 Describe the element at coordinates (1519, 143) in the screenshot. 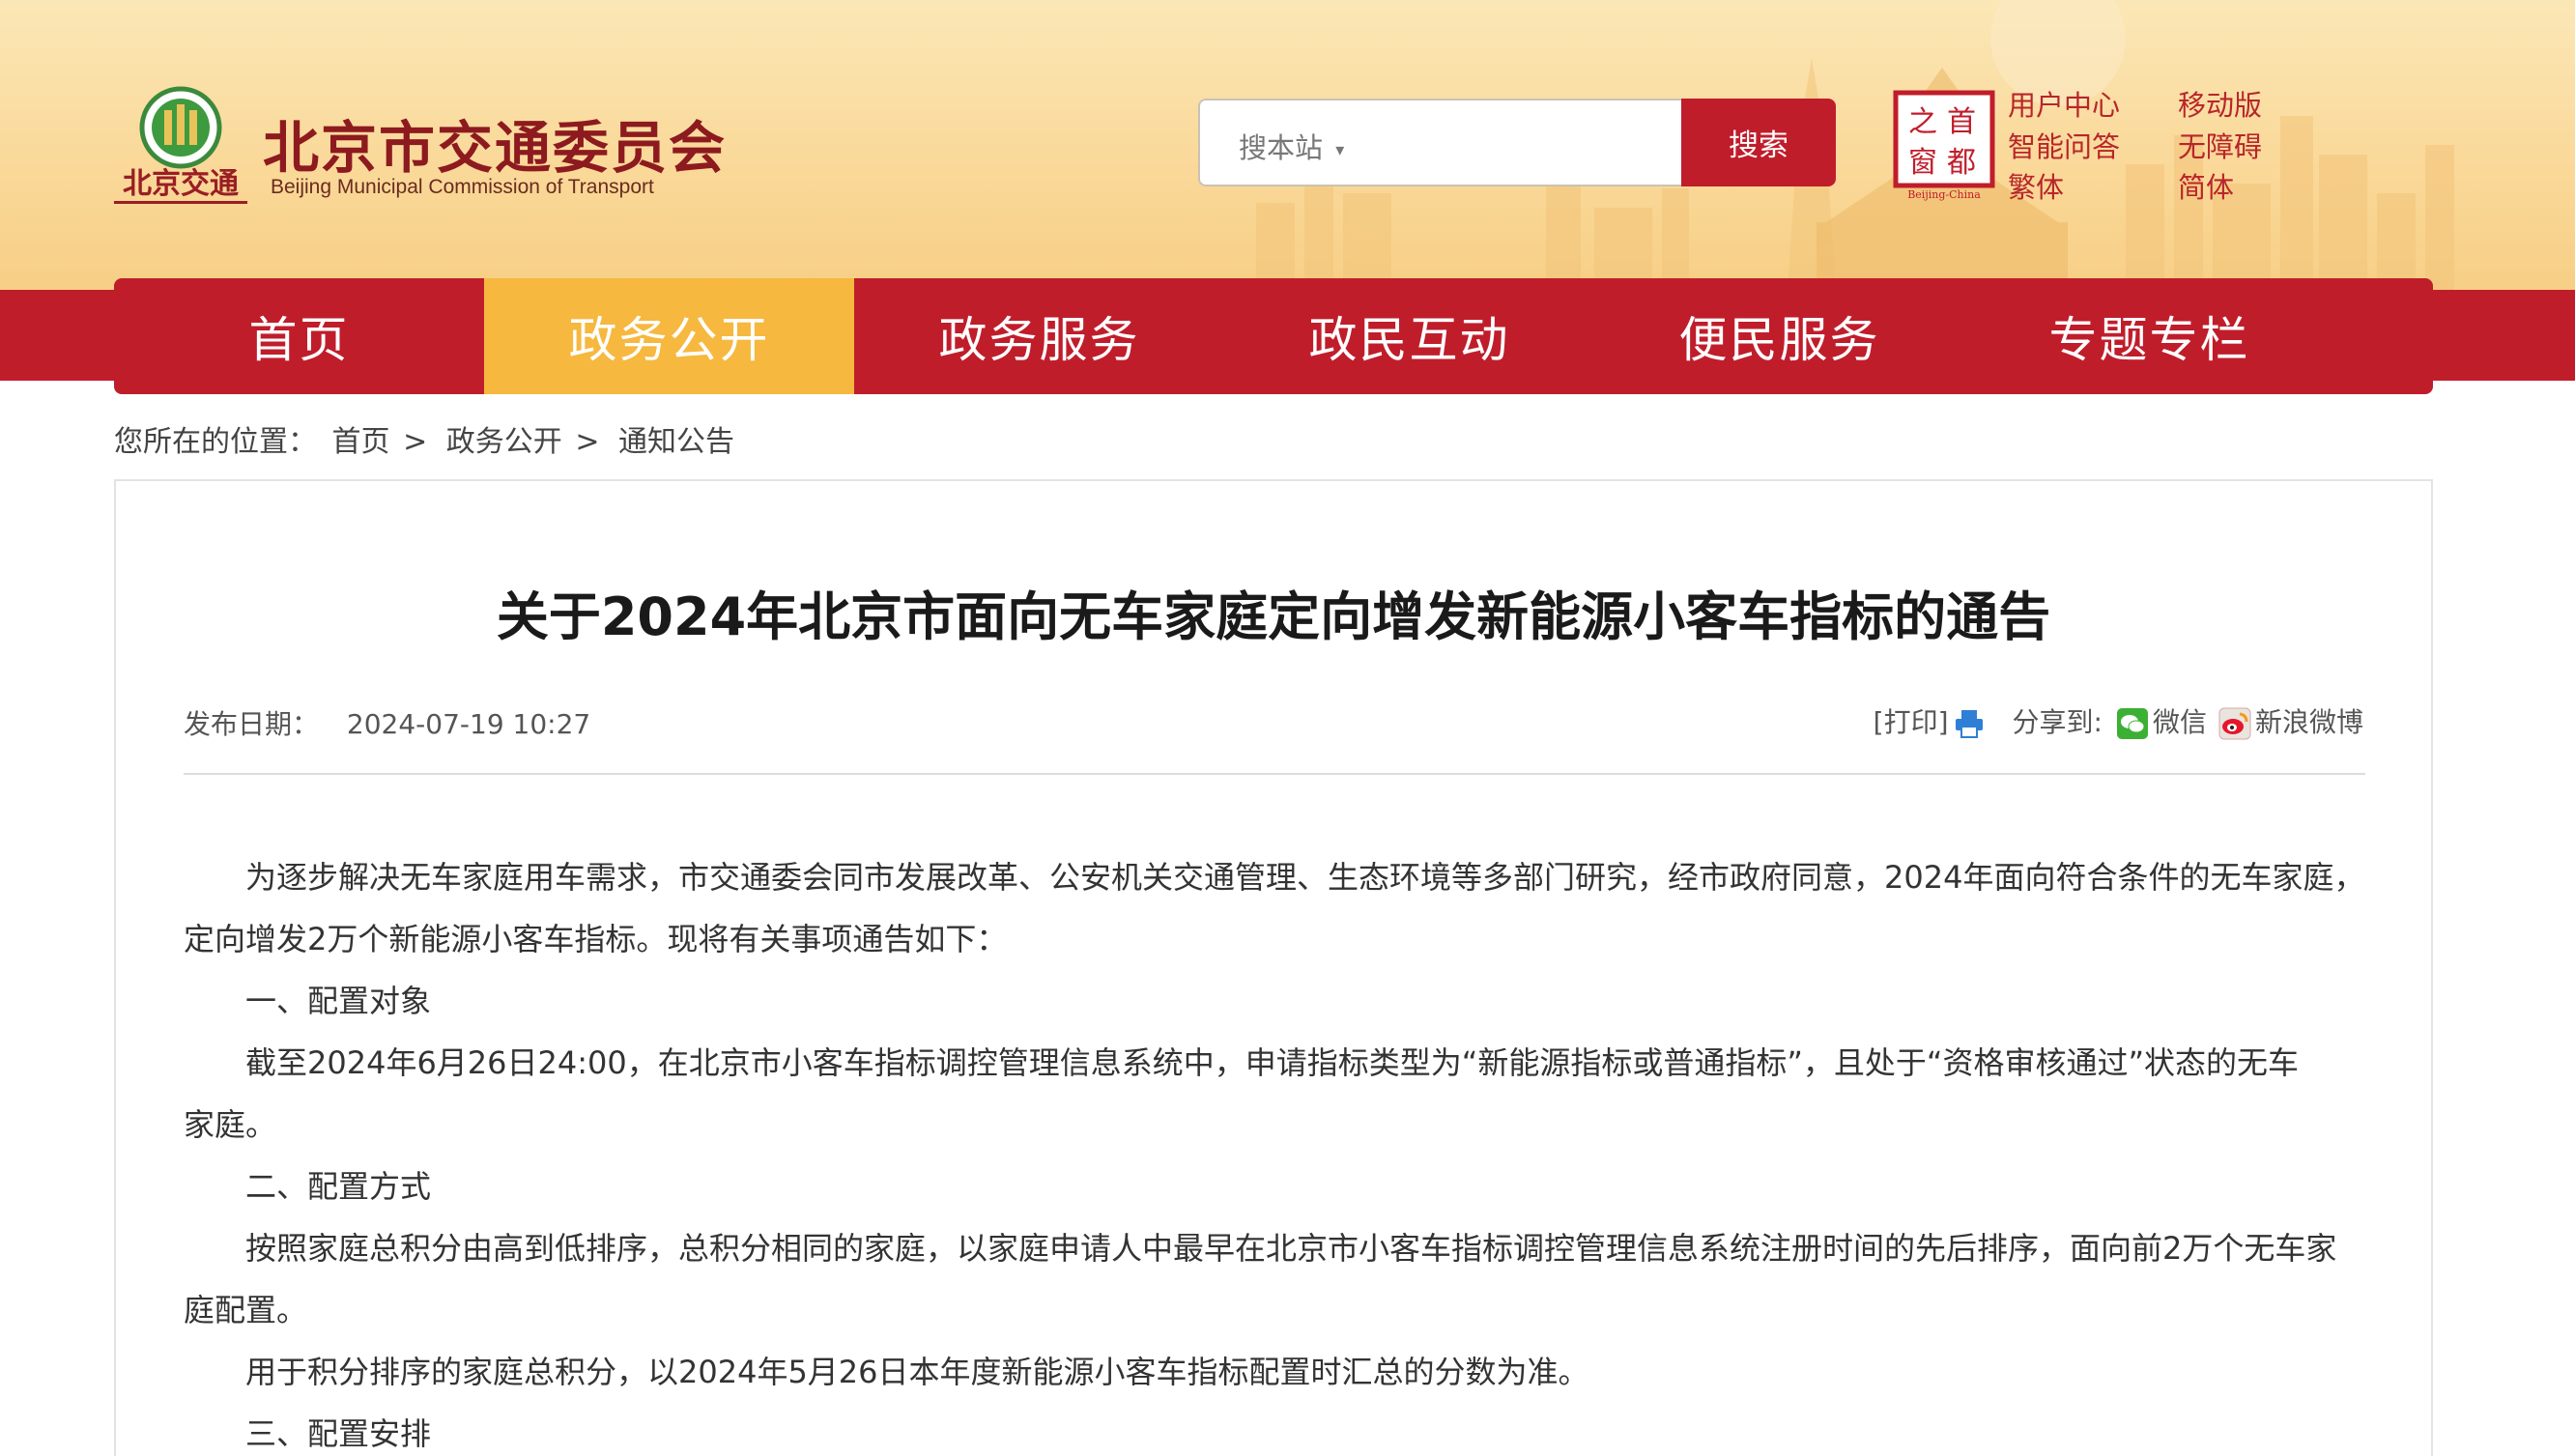

I see `search-input` at that location.